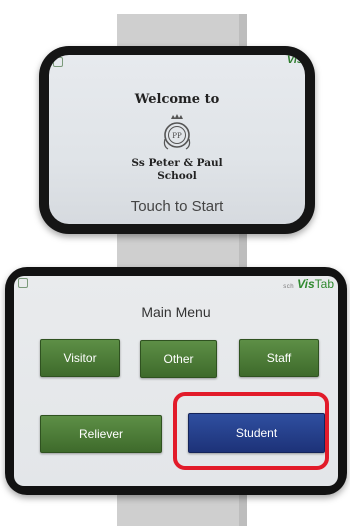 The image size is (350, 531). What do you see at coordinates (251, 431) in the screenshot?
I see `student-highlight-box` at bounding box center [251, 431].